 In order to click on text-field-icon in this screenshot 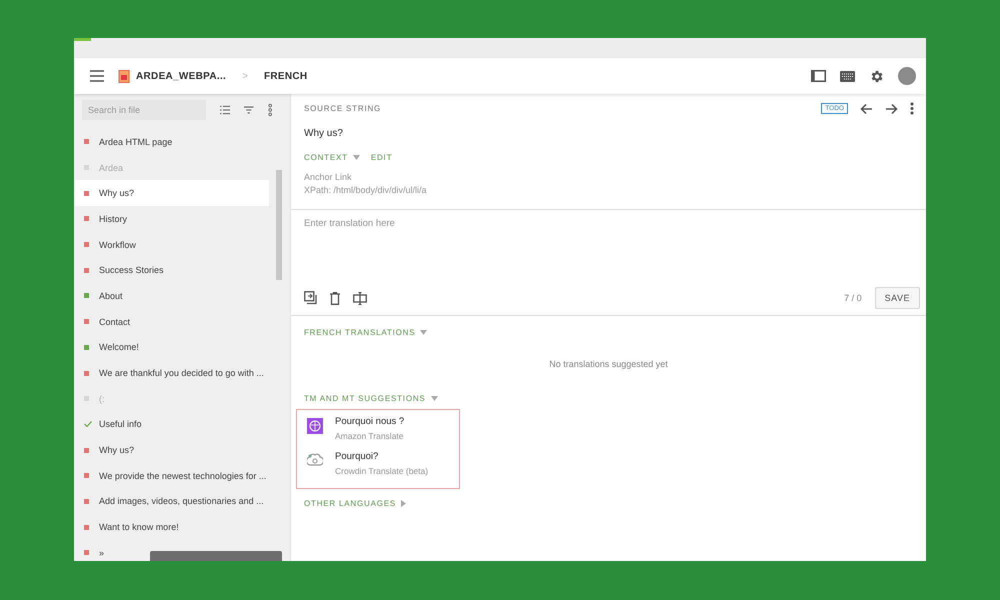, I will do `click(360, 298)`.